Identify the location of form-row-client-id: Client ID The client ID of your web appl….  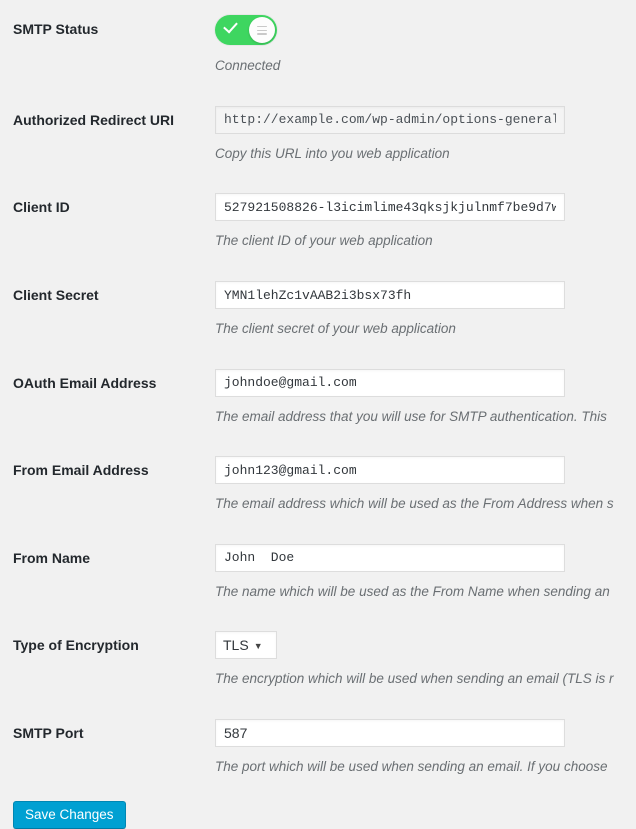
(318, 222).